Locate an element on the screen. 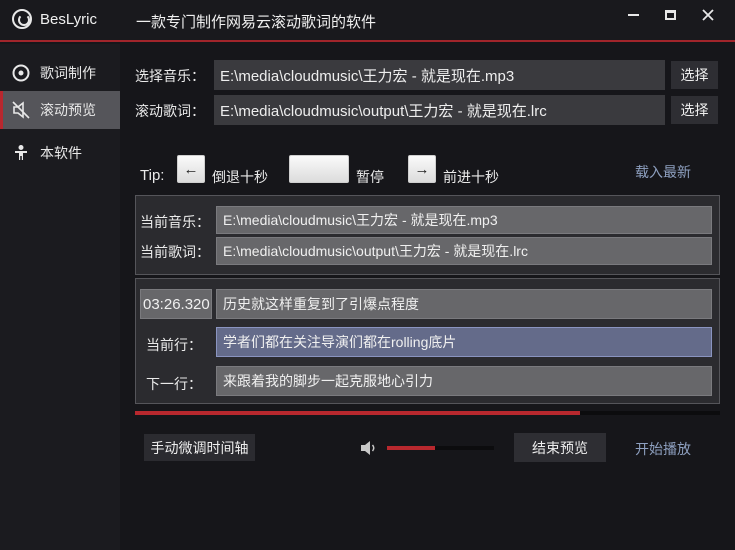 This screenshot has height=550, width=735. choose-lyric-button: 选择 is located at coordinates (694, 110).